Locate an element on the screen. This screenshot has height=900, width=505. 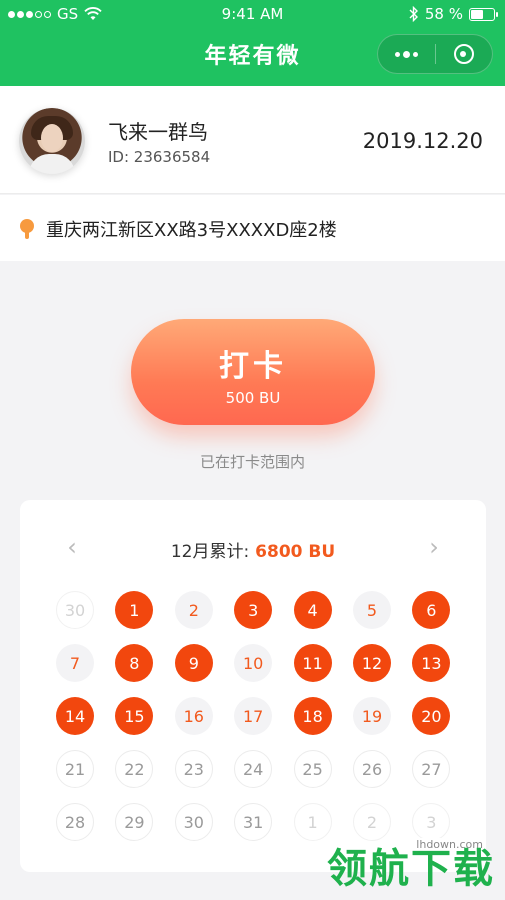
calendar-day: 27 is located at coordinates (431, 769).